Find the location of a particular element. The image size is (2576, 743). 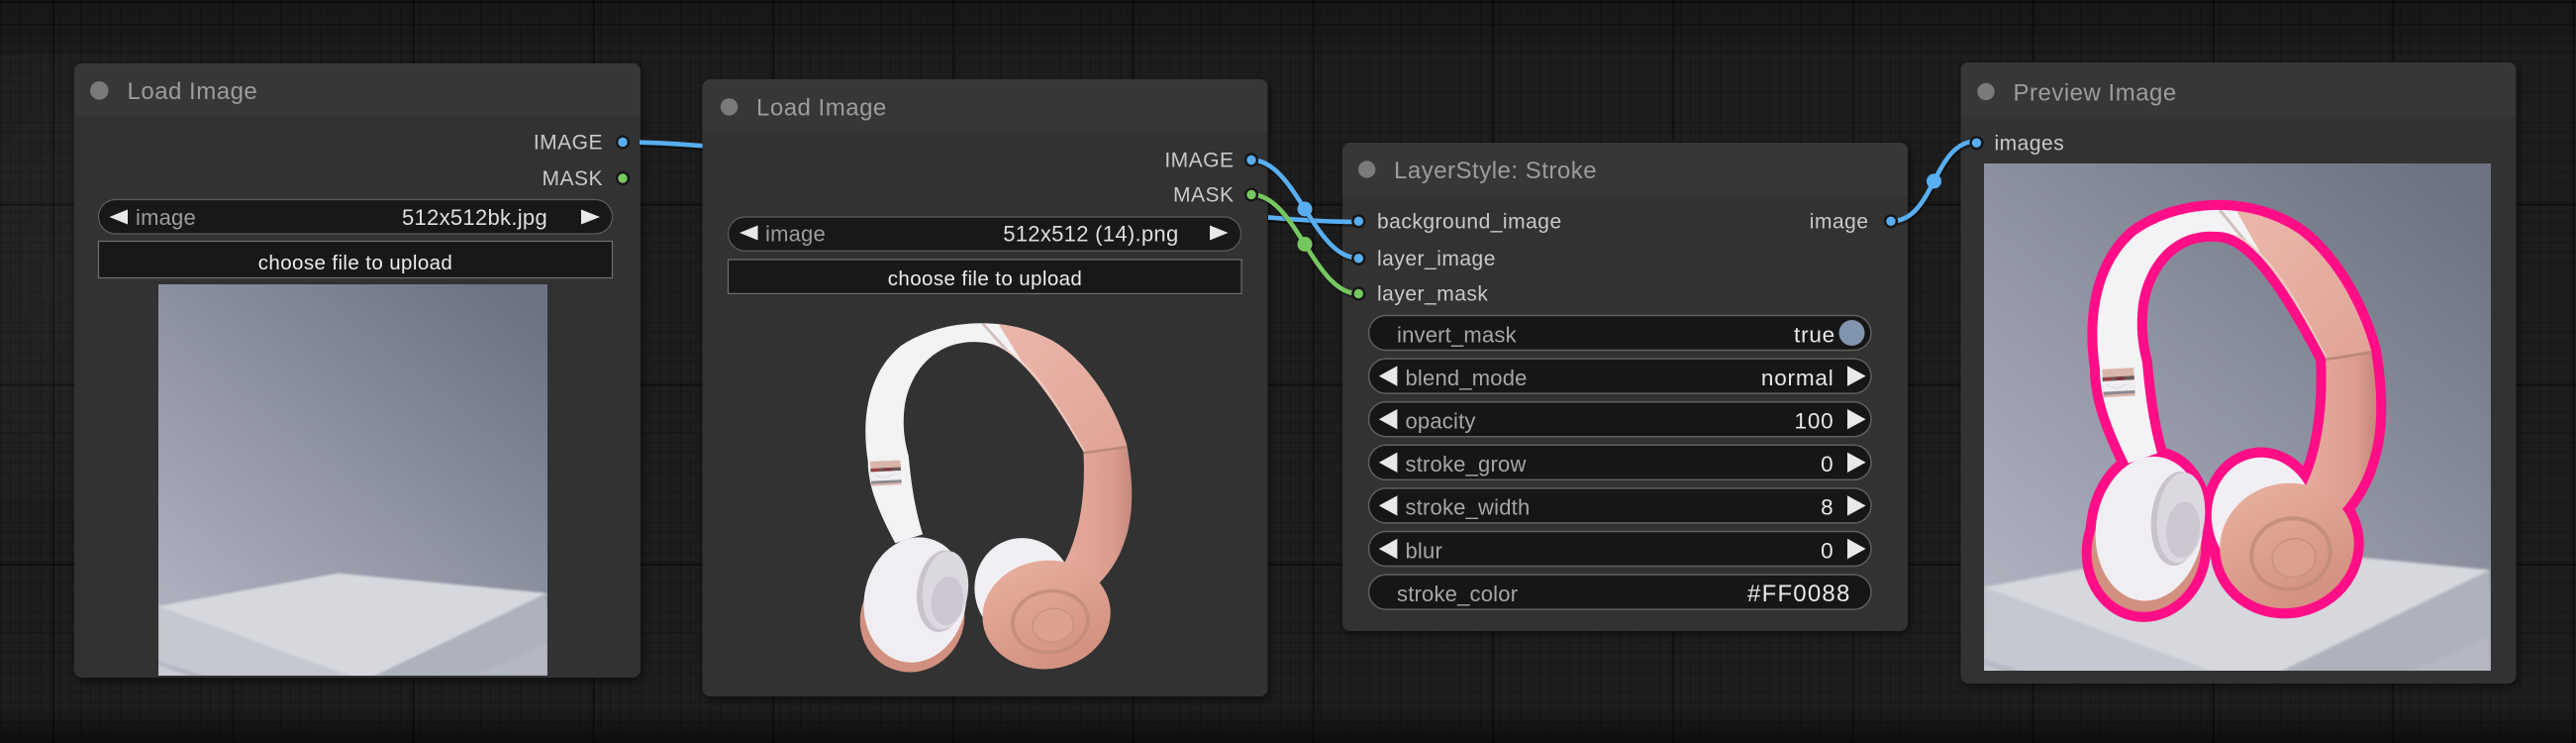

svg-text: stroke_color is located at coordinates (1457, 594).